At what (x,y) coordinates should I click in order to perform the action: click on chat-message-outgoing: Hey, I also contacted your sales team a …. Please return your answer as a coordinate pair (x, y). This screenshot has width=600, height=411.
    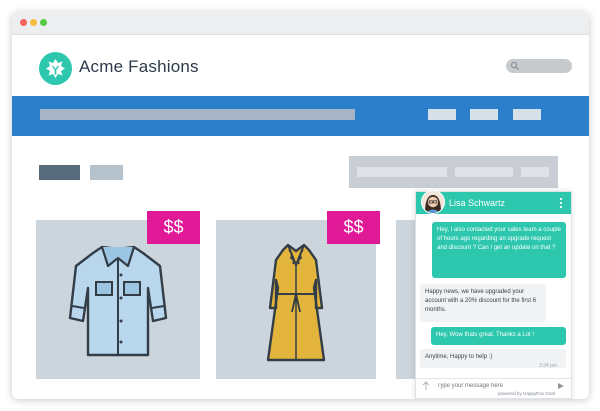
    Looking at the image, I should click on (499, 250).